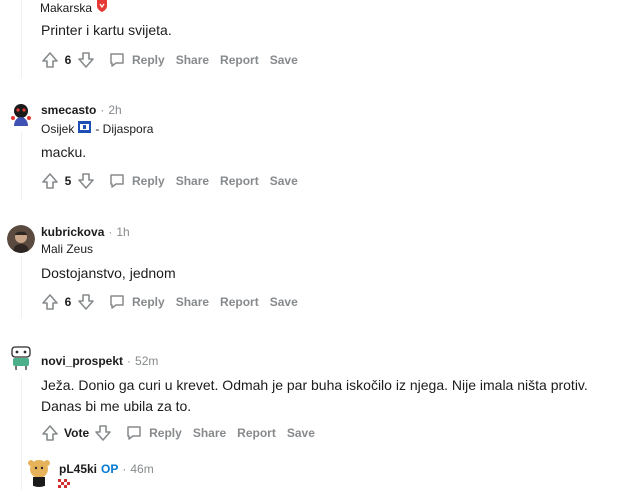  Describe the element at coordinates (68, 181) in the screenshot. I see `vote-score: 5` at that location.